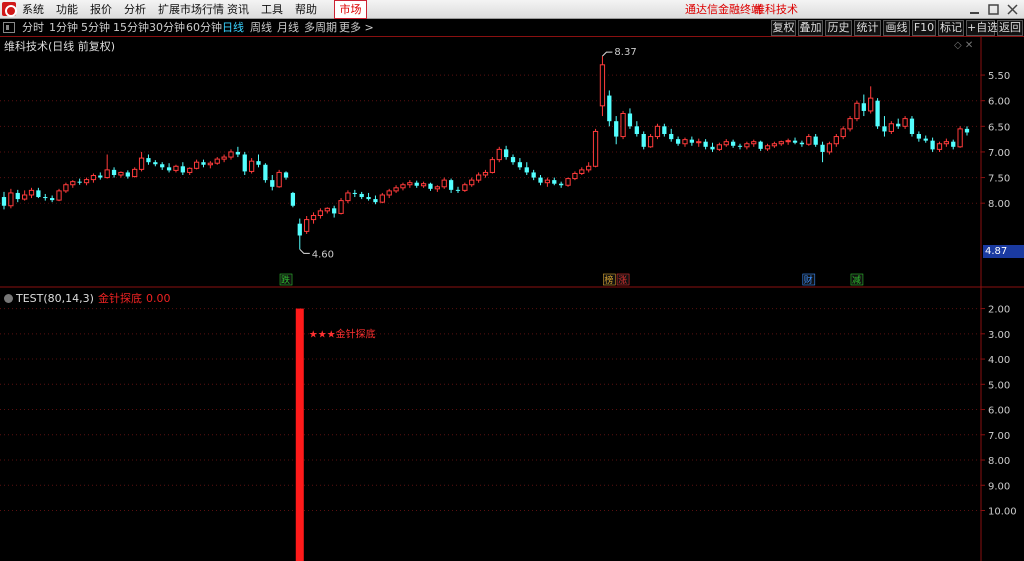 This screenshot has width=1024, height=561. I want to click on period-60min: 60分钟, so click(204, 28).